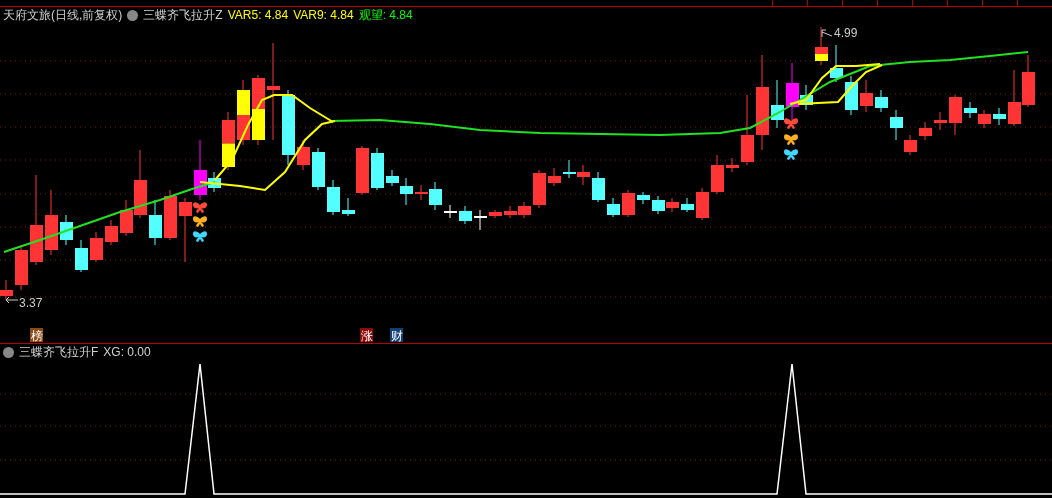 This screenshot has height=498, width=1052. What do you see at coordinates (127, 352) in the screenshot?
I see `indicator-reading: XG: 0.00` at bounding box center [127, 352].